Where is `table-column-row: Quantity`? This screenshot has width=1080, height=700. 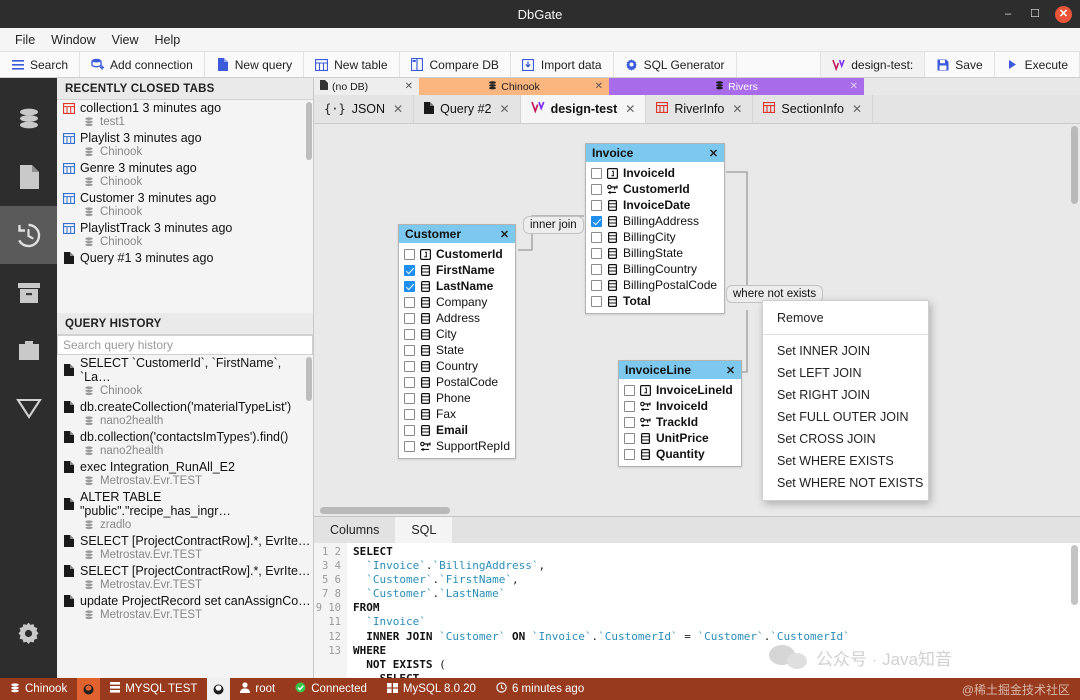 table-column-row: Quantity is located at coordinates (680, 454).